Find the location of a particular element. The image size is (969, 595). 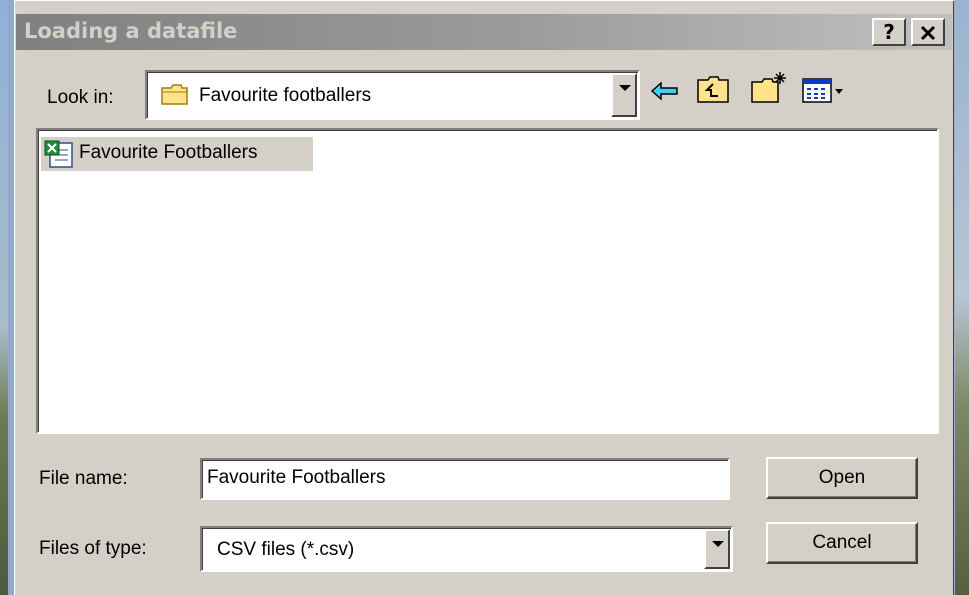

file-name-label-text: File name: is located at coordinates (83, 478).